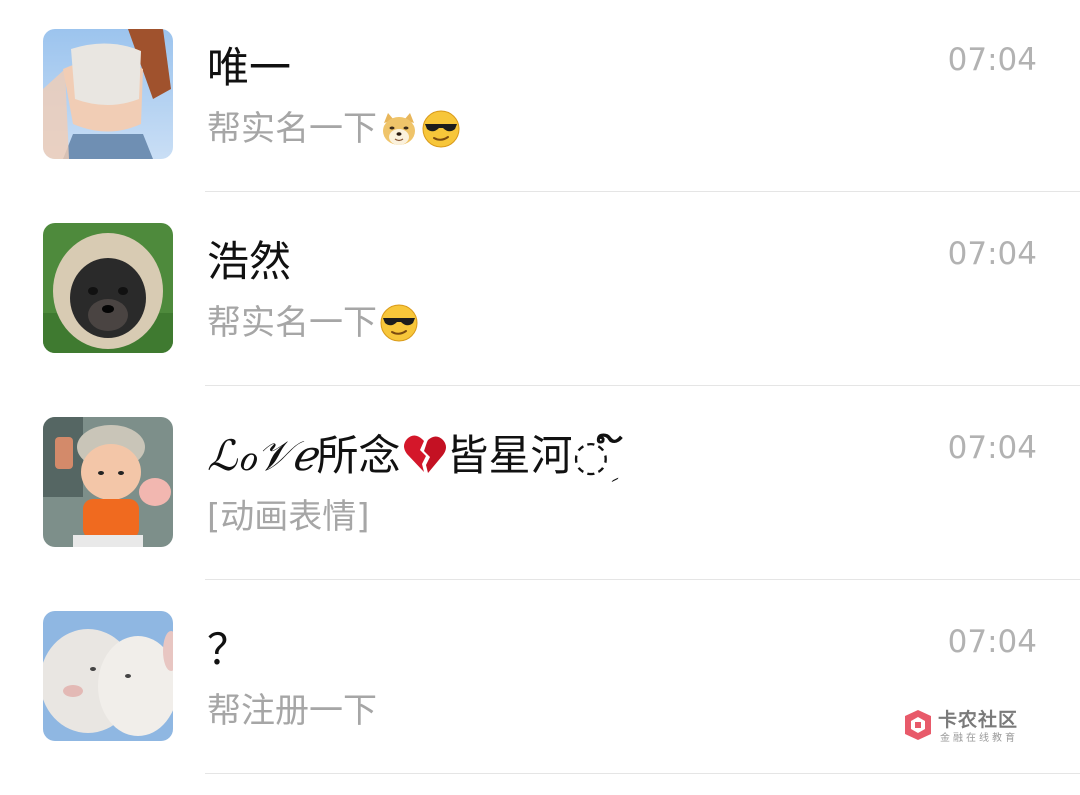  I want to click on contact-name: 浩然, so click(249, 261).